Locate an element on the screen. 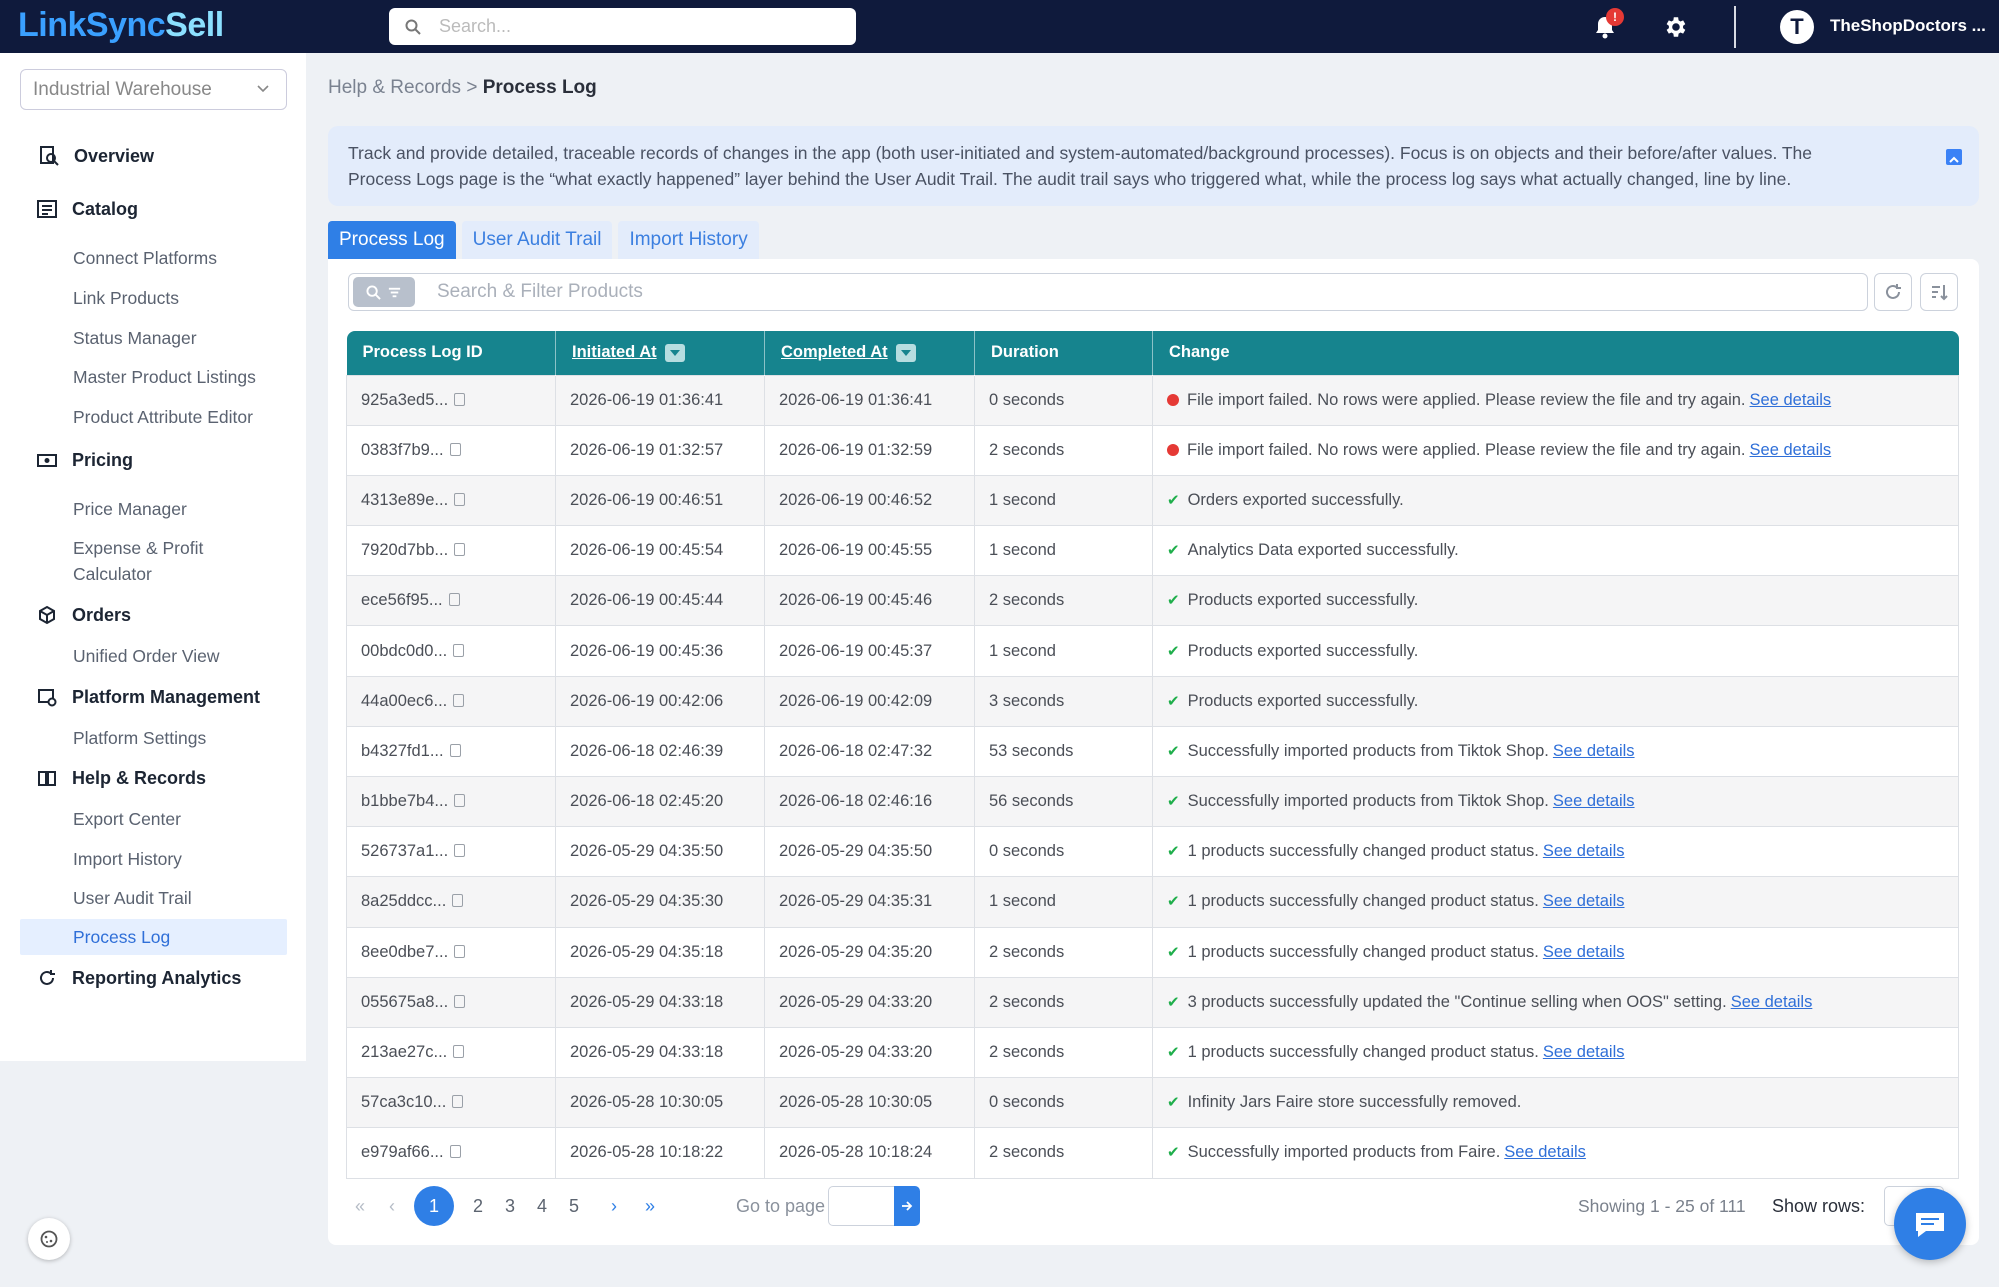 The width and height of the screenshot is (1999, 1287). sidebar-item-expense-profit: Expense & Profit is located at coordinates (138, 548).